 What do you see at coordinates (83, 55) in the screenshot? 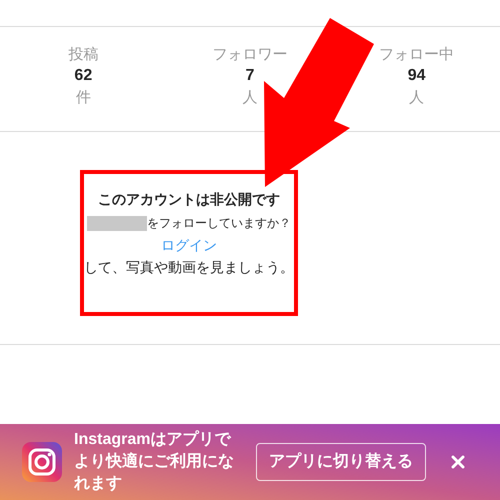
I see `stat-label: 投稿` at bounding box center [83, 55].